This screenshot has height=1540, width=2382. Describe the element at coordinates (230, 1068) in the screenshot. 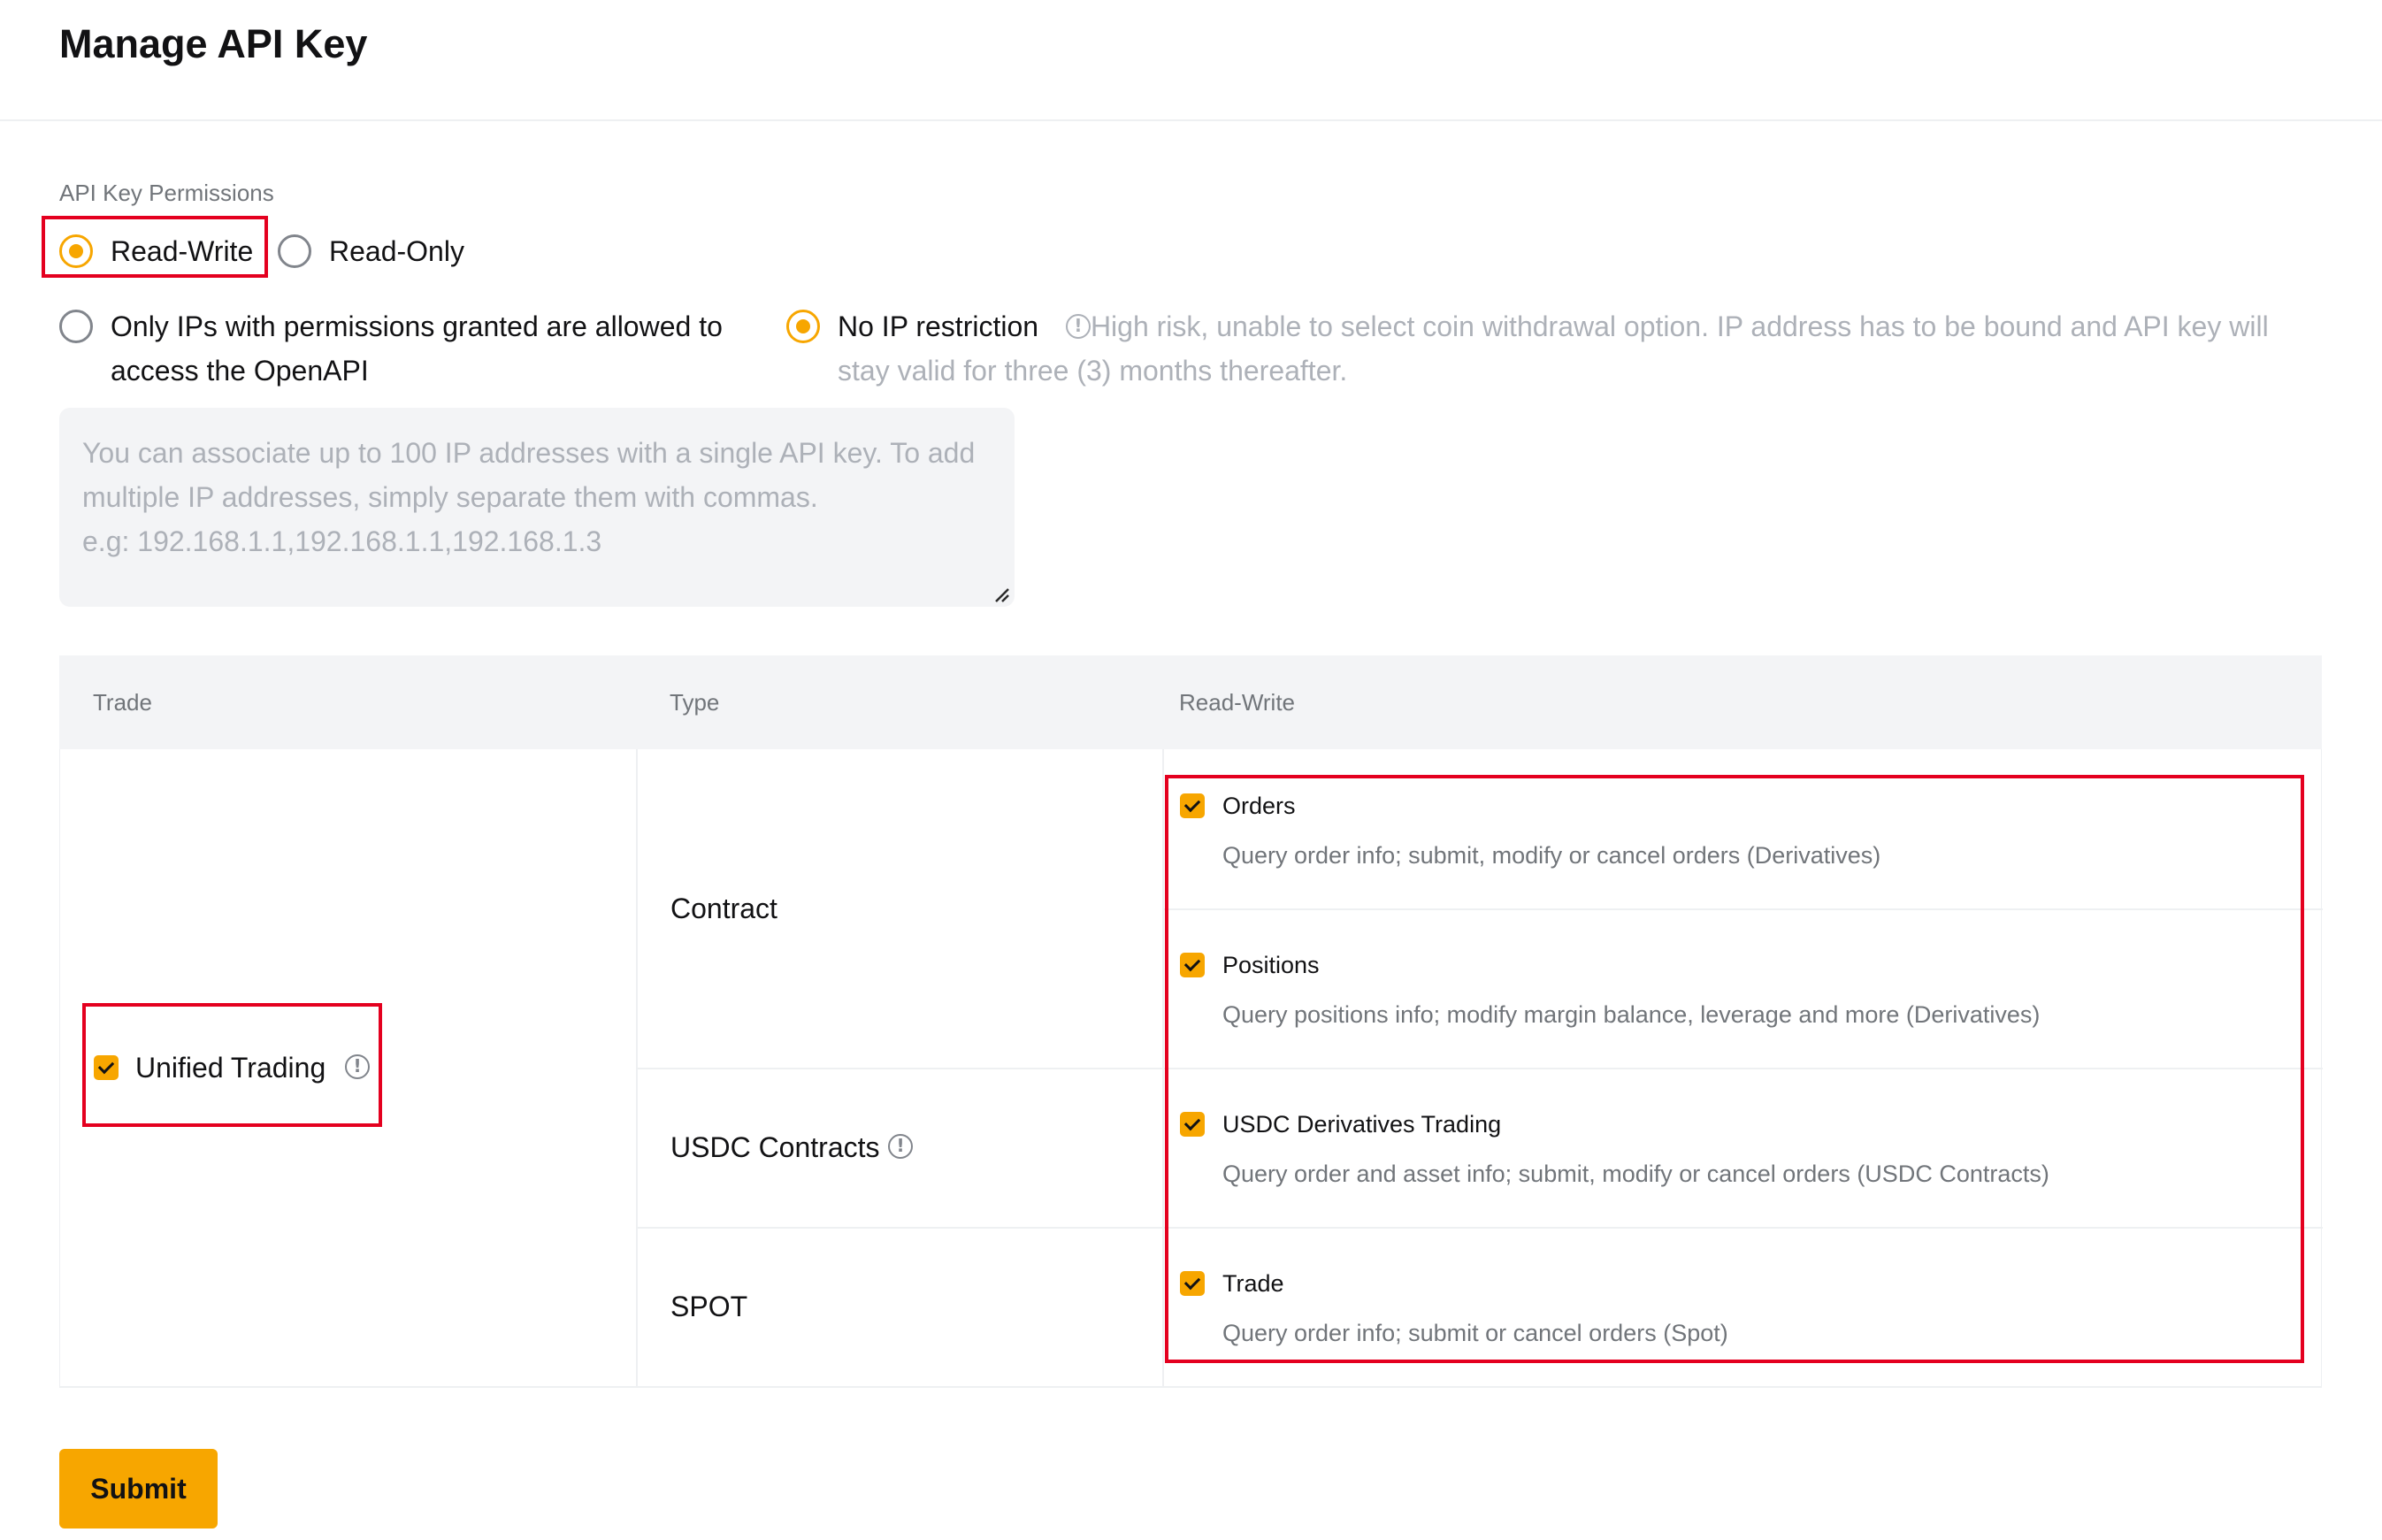

I see `trade-unified-trading-label: Unified Trading` at that location.